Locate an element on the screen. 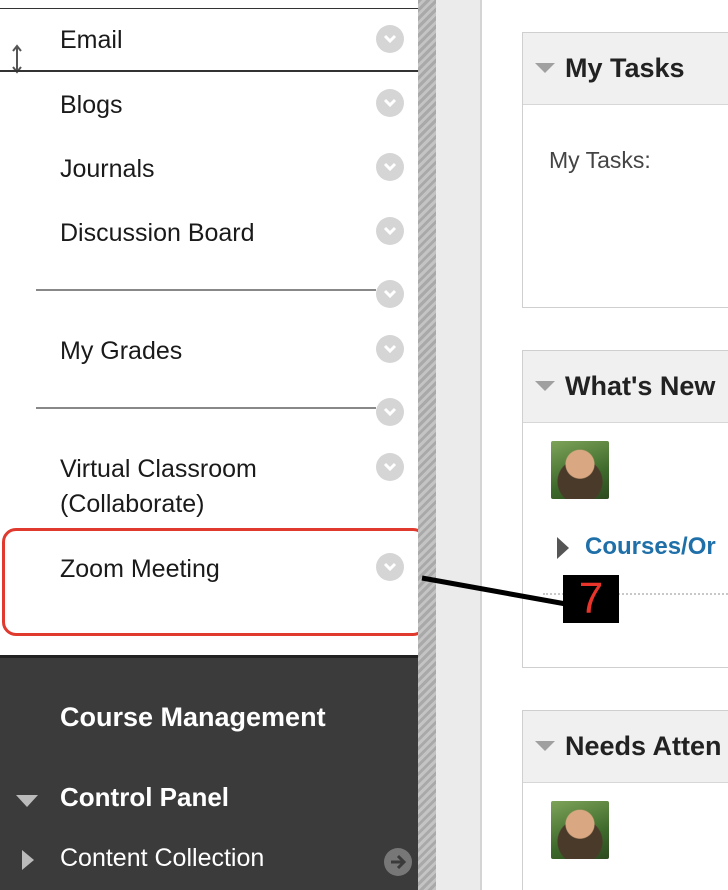 This screenshot has width=728, height=890. callout-connector is located at coordinates (494, 591).